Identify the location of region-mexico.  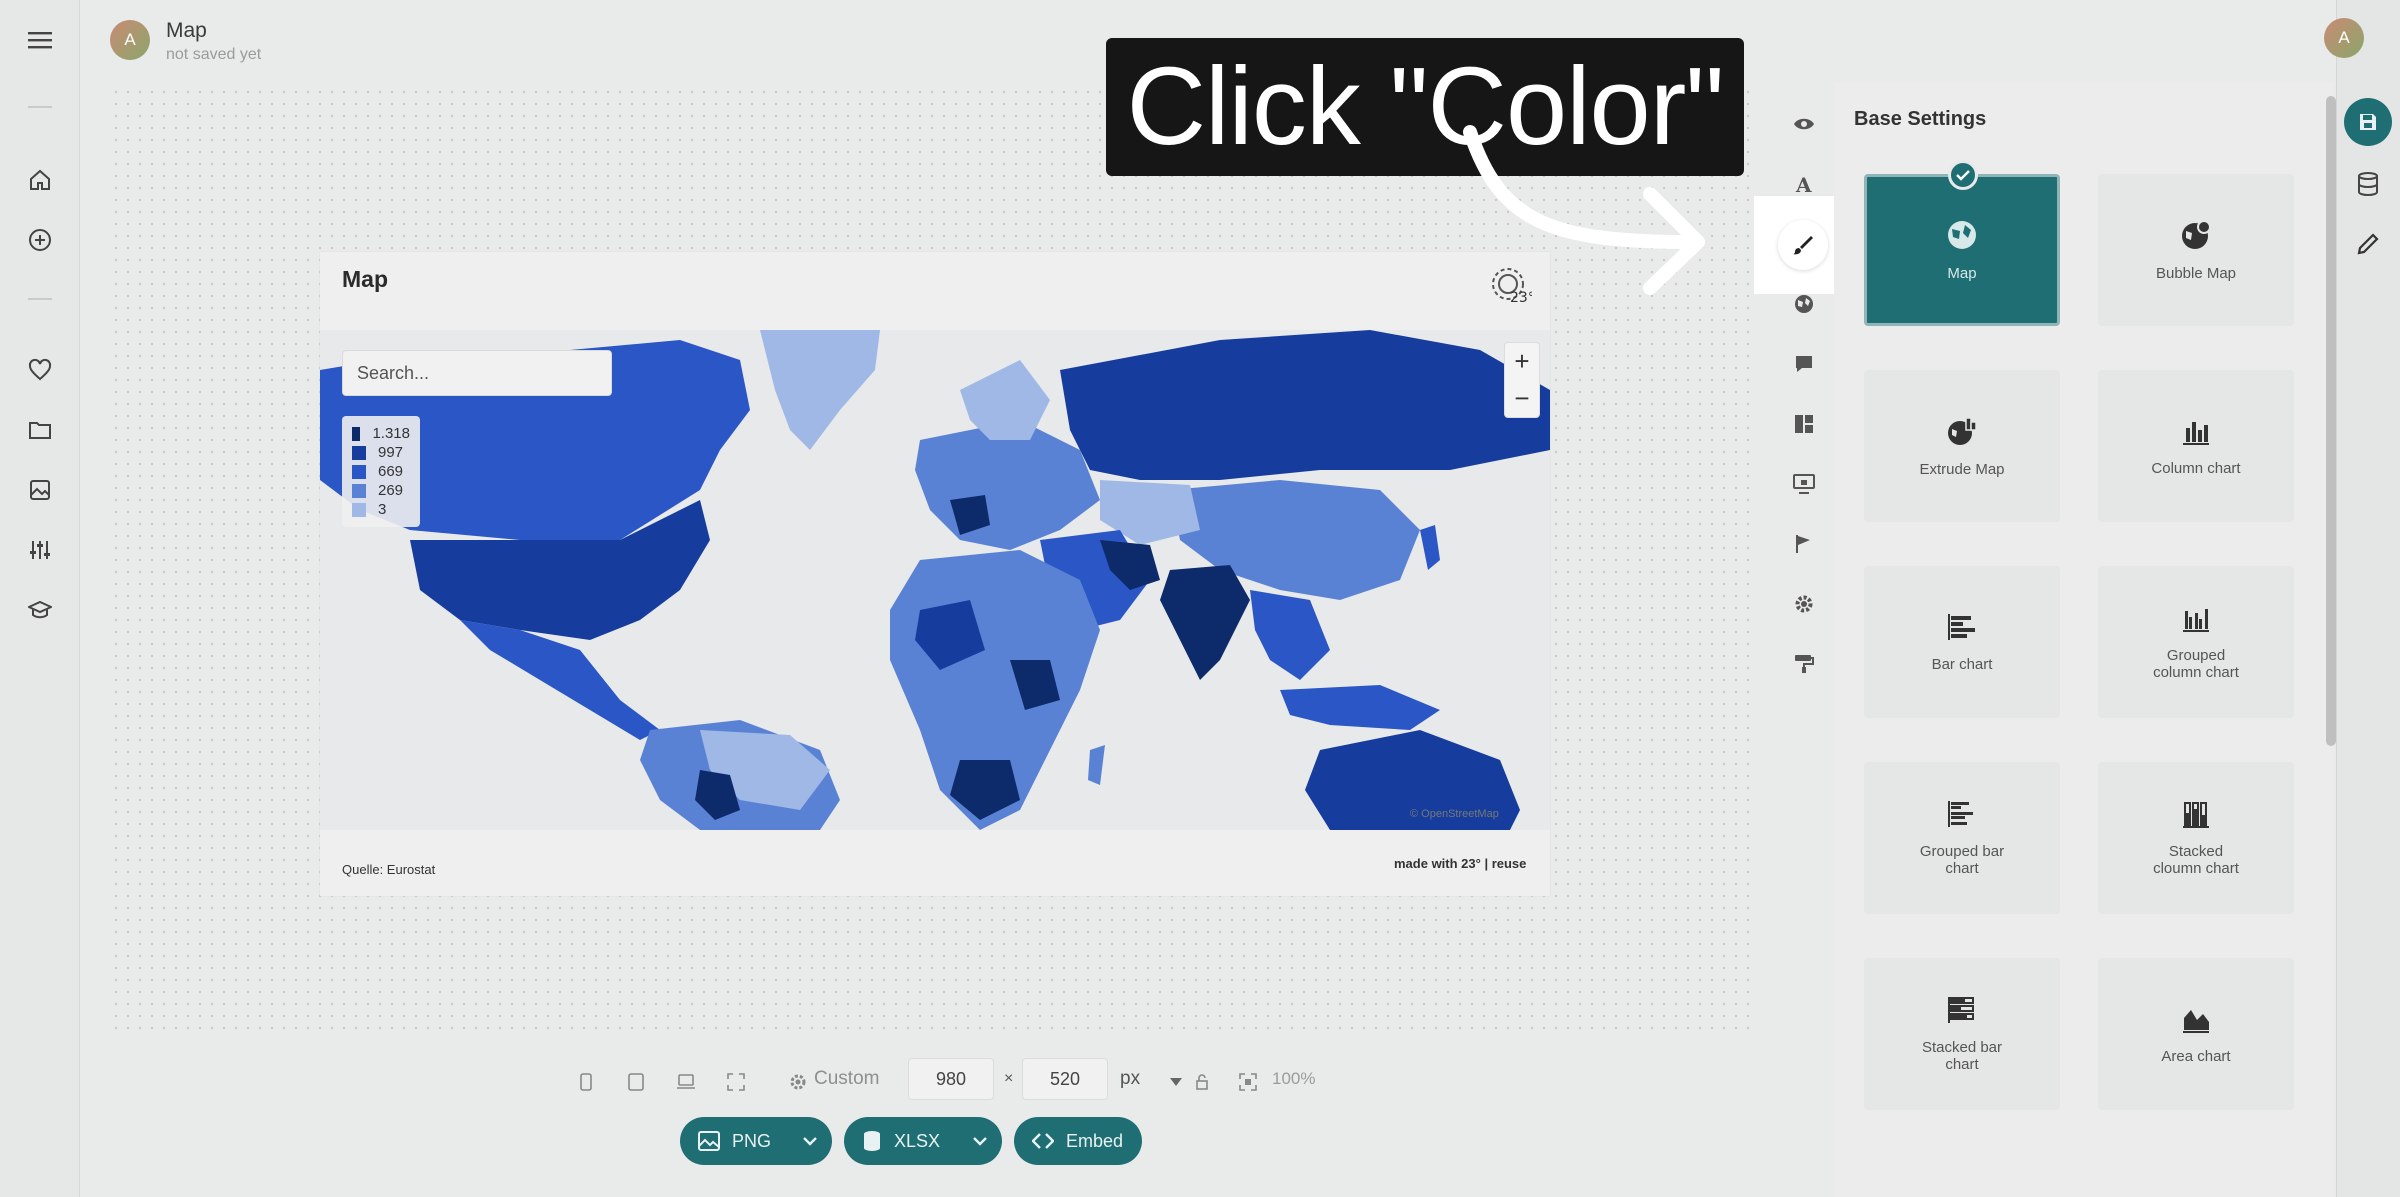
(560, 680).